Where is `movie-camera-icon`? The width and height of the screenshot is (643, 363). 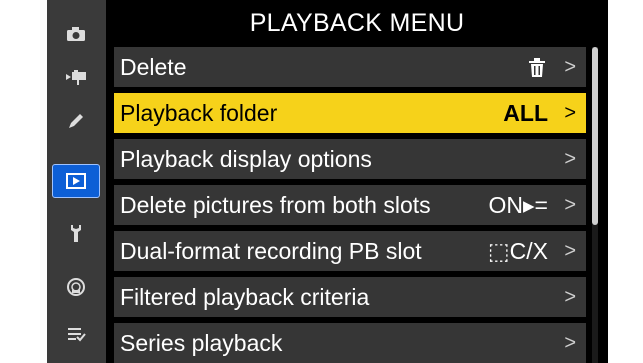 movie-camera-icon is located at coordinates (76, 77).